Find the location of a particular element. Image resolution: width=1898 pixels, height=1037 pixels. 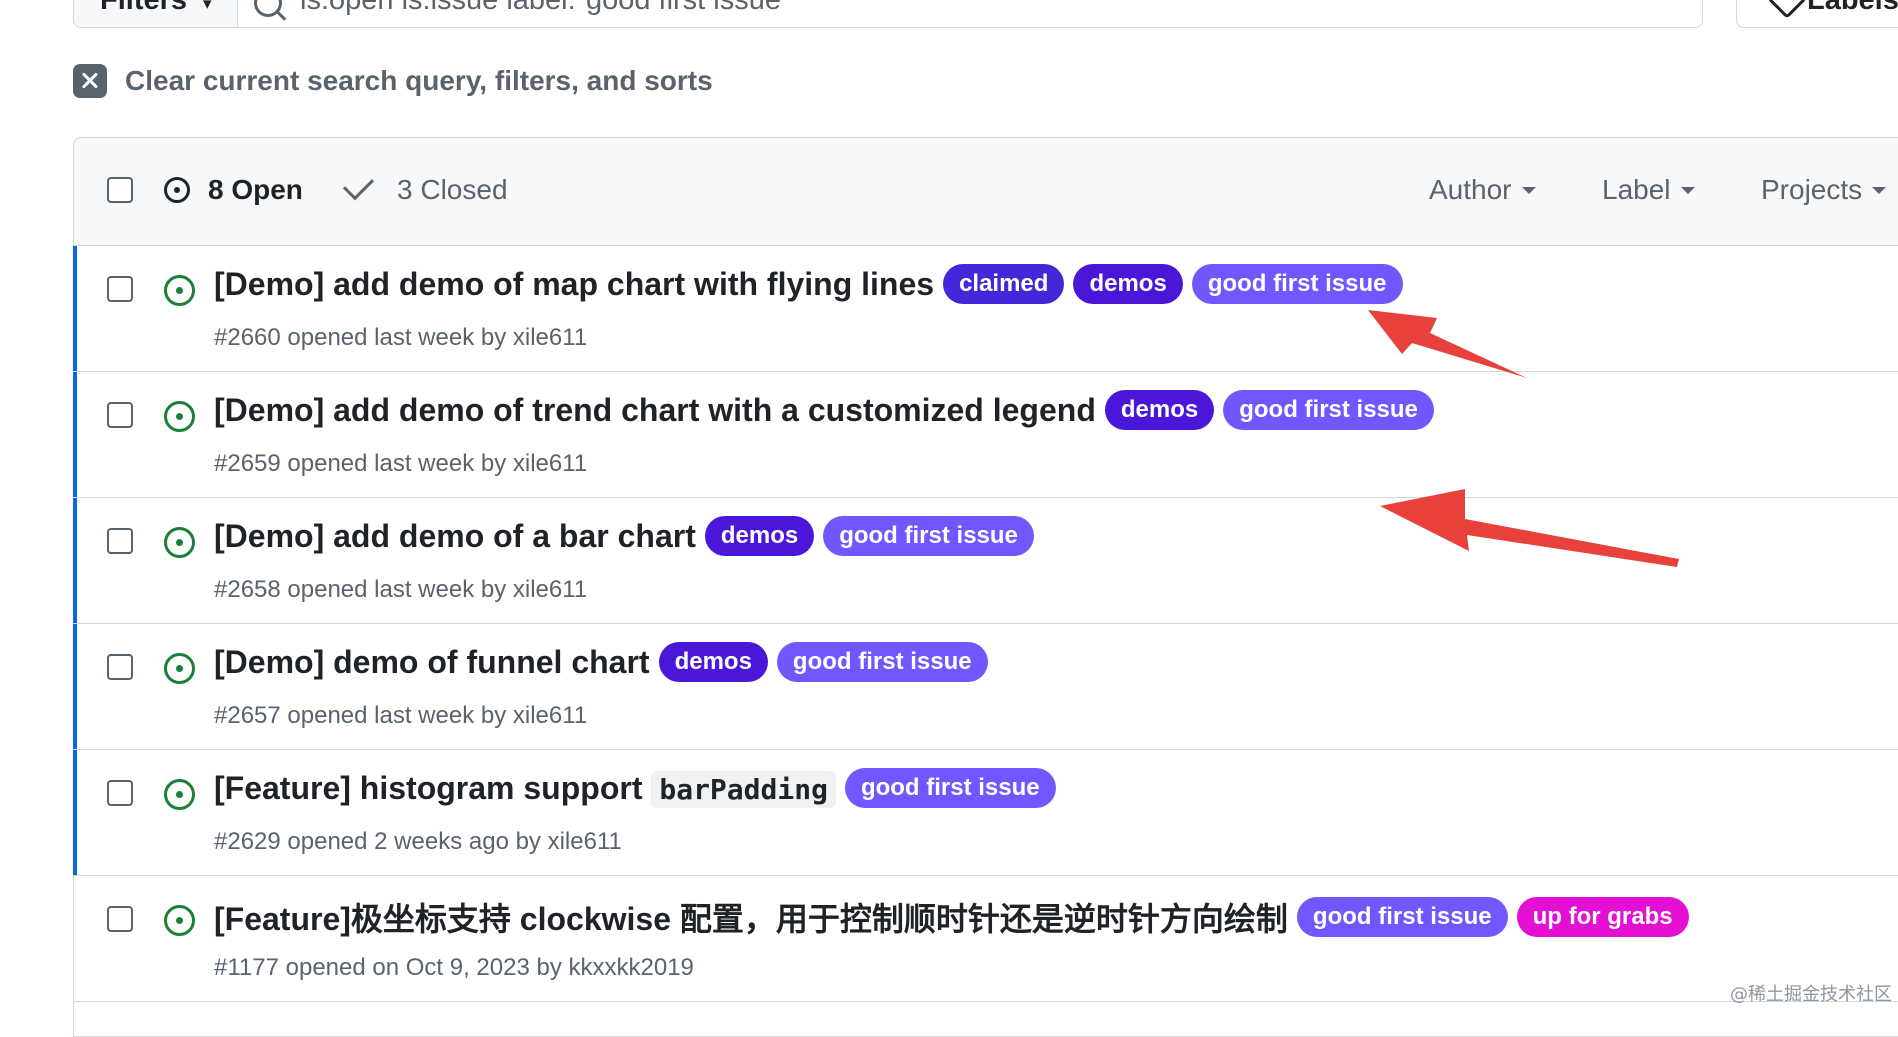

issue-meta: #2657 opened last week by xile611 is located at coordinates (401, 715).